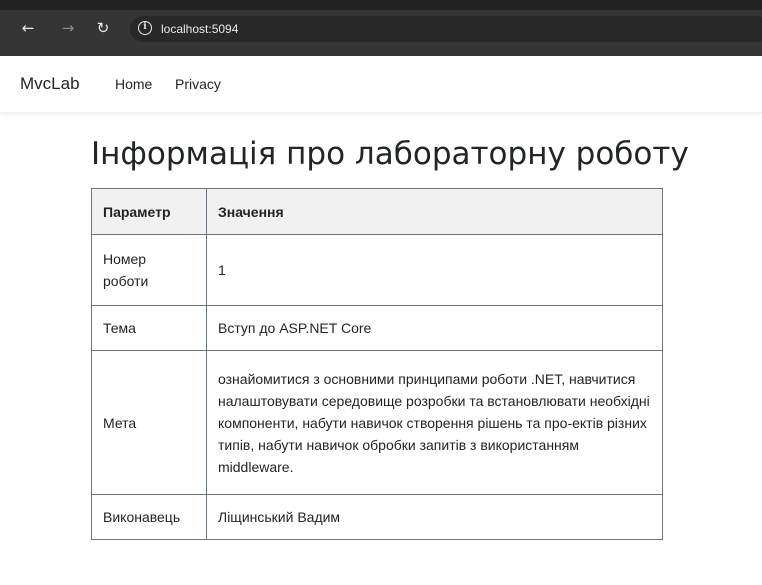  Describe the element at coordinates (145, 28) in the screenshot. I see `site-info-icon: i` at that location.